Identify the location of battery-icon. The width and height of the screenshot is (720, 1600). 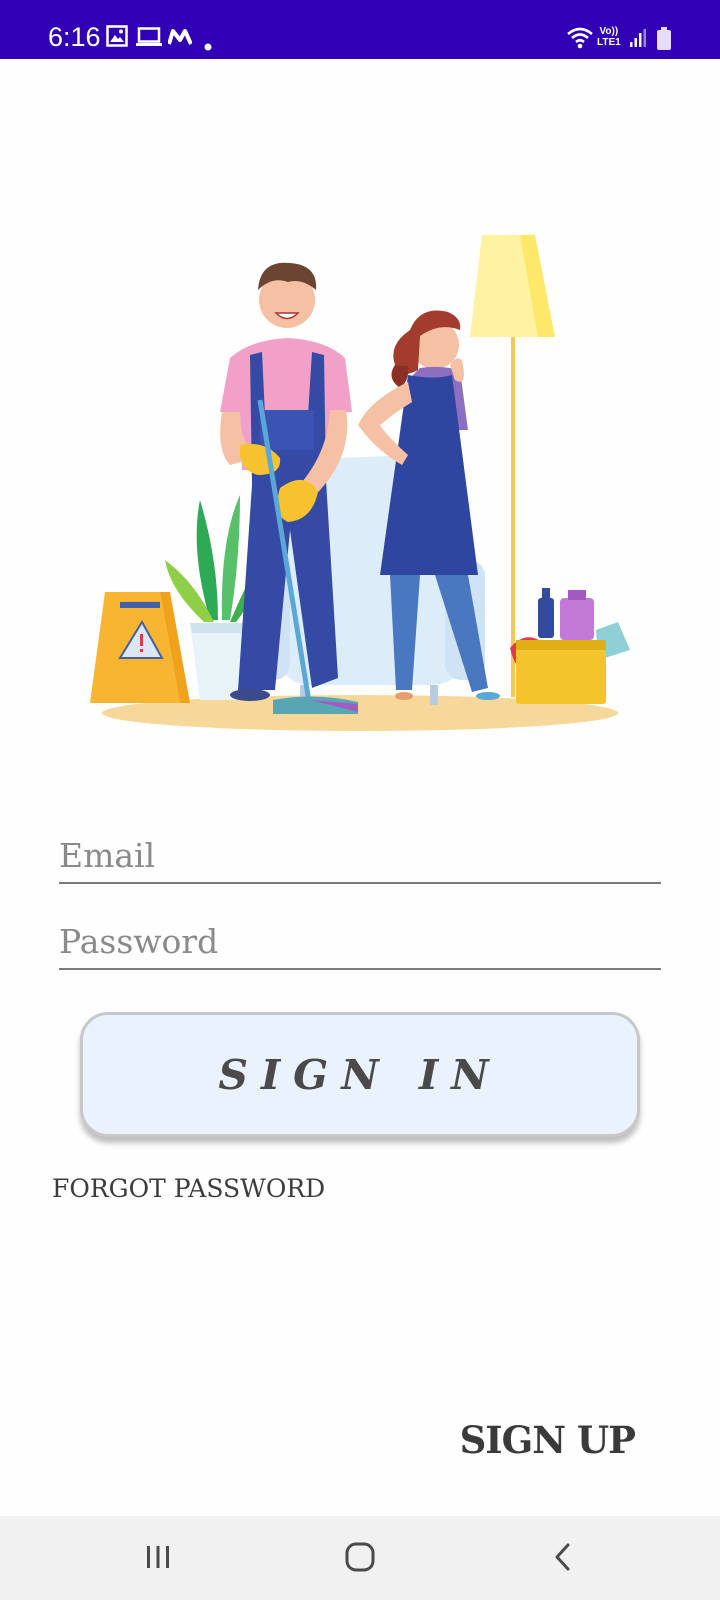
(664, 41).